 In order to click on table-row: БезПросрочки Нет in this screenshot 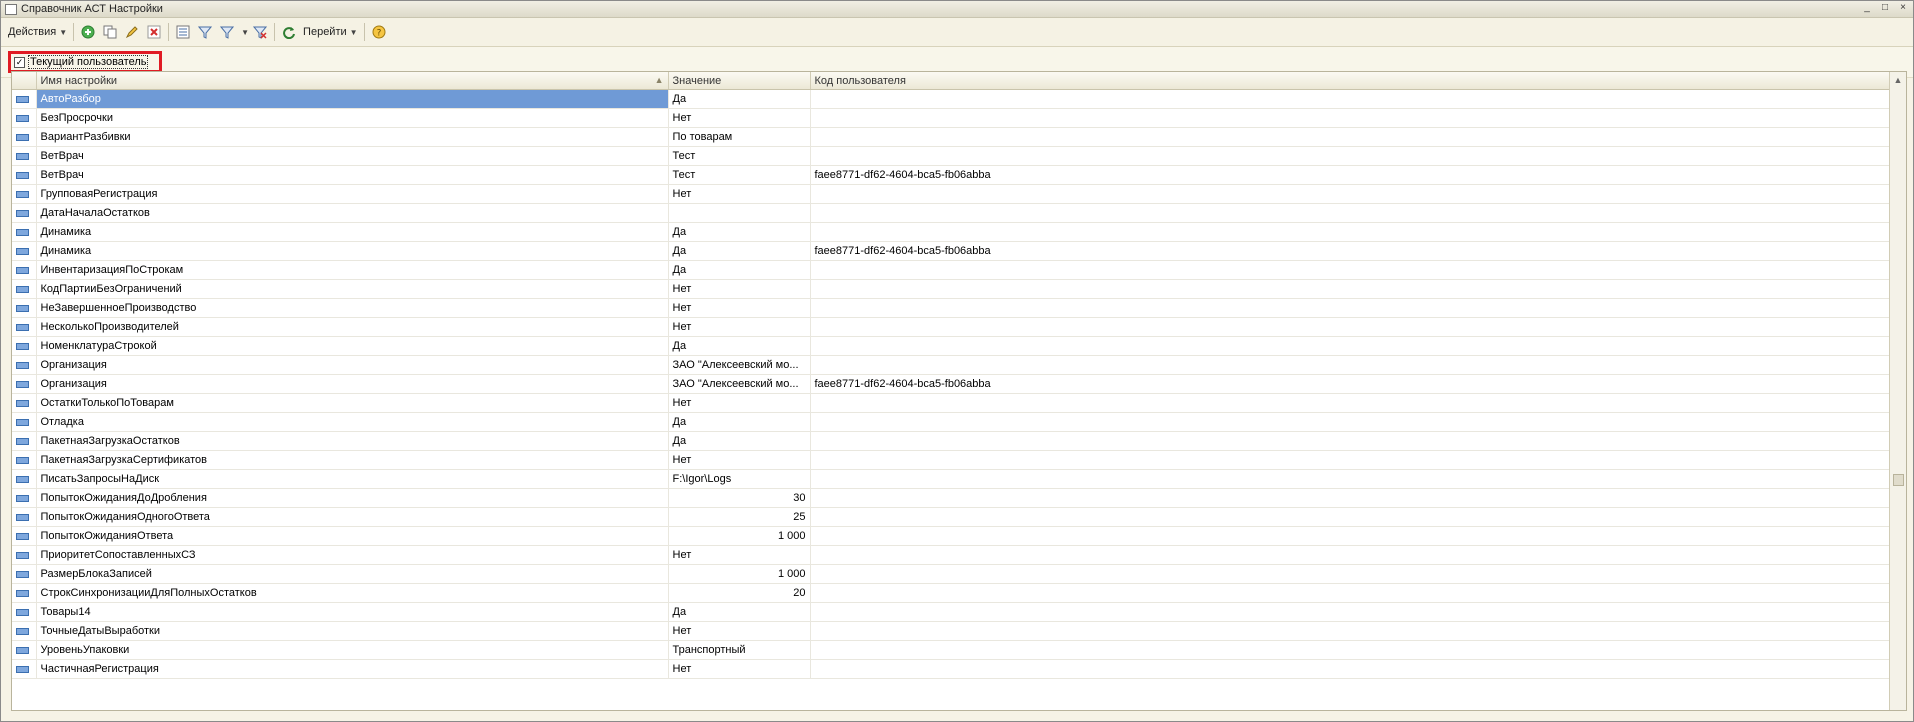, I will do `click(952, 118)`.